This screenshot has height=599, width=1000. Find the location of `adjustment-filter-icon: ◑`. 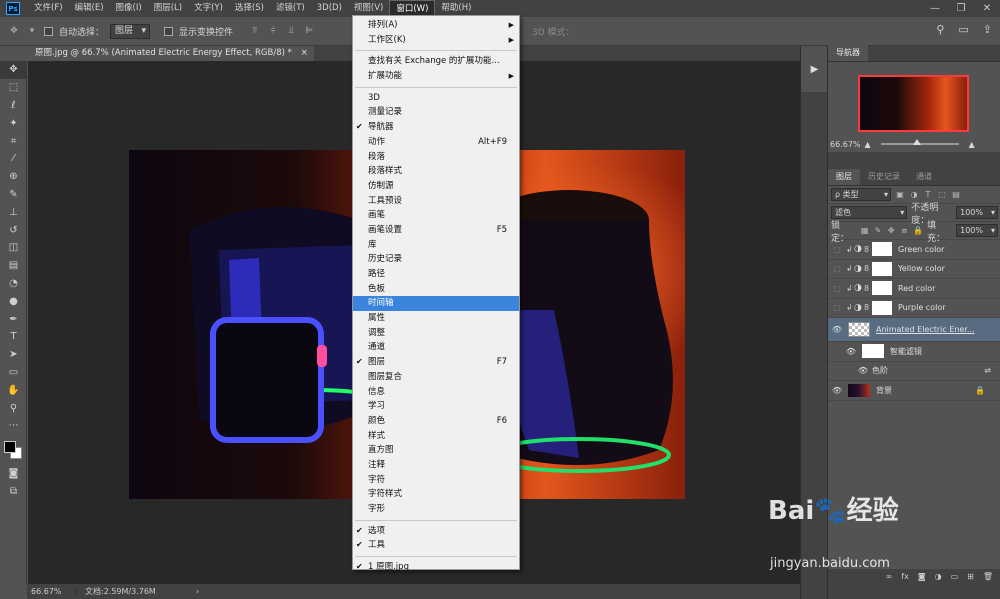

adjustment-filter-icon: ◑ is located at coordinates (914, 194).